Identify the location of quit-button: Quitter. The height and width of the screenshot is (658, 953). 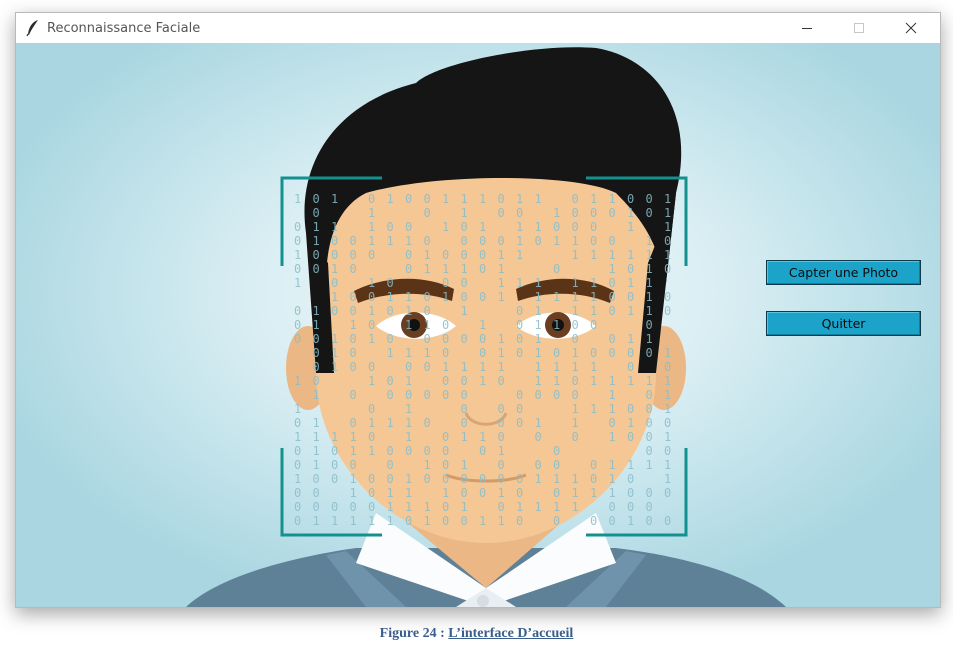
(843, 323).